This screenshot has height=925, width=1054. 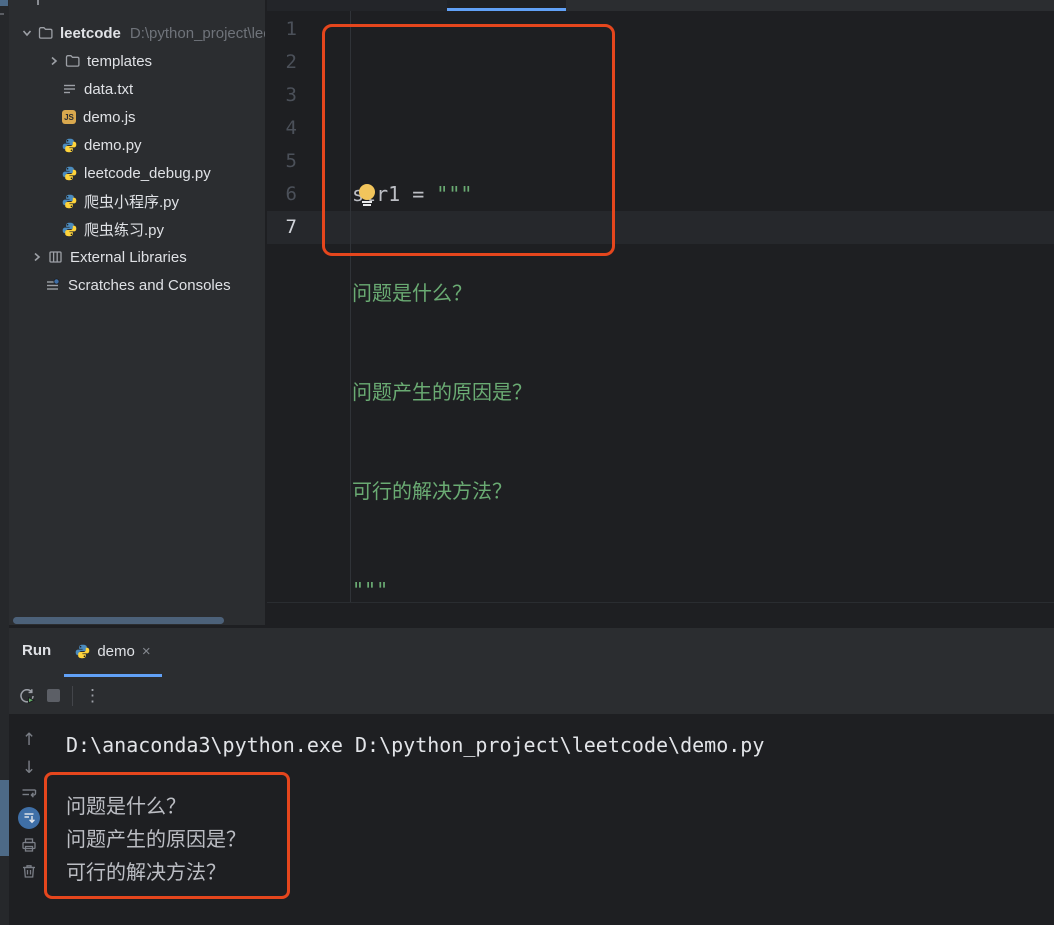 I want to click on line-number: 6, so click(x=291, y=194).